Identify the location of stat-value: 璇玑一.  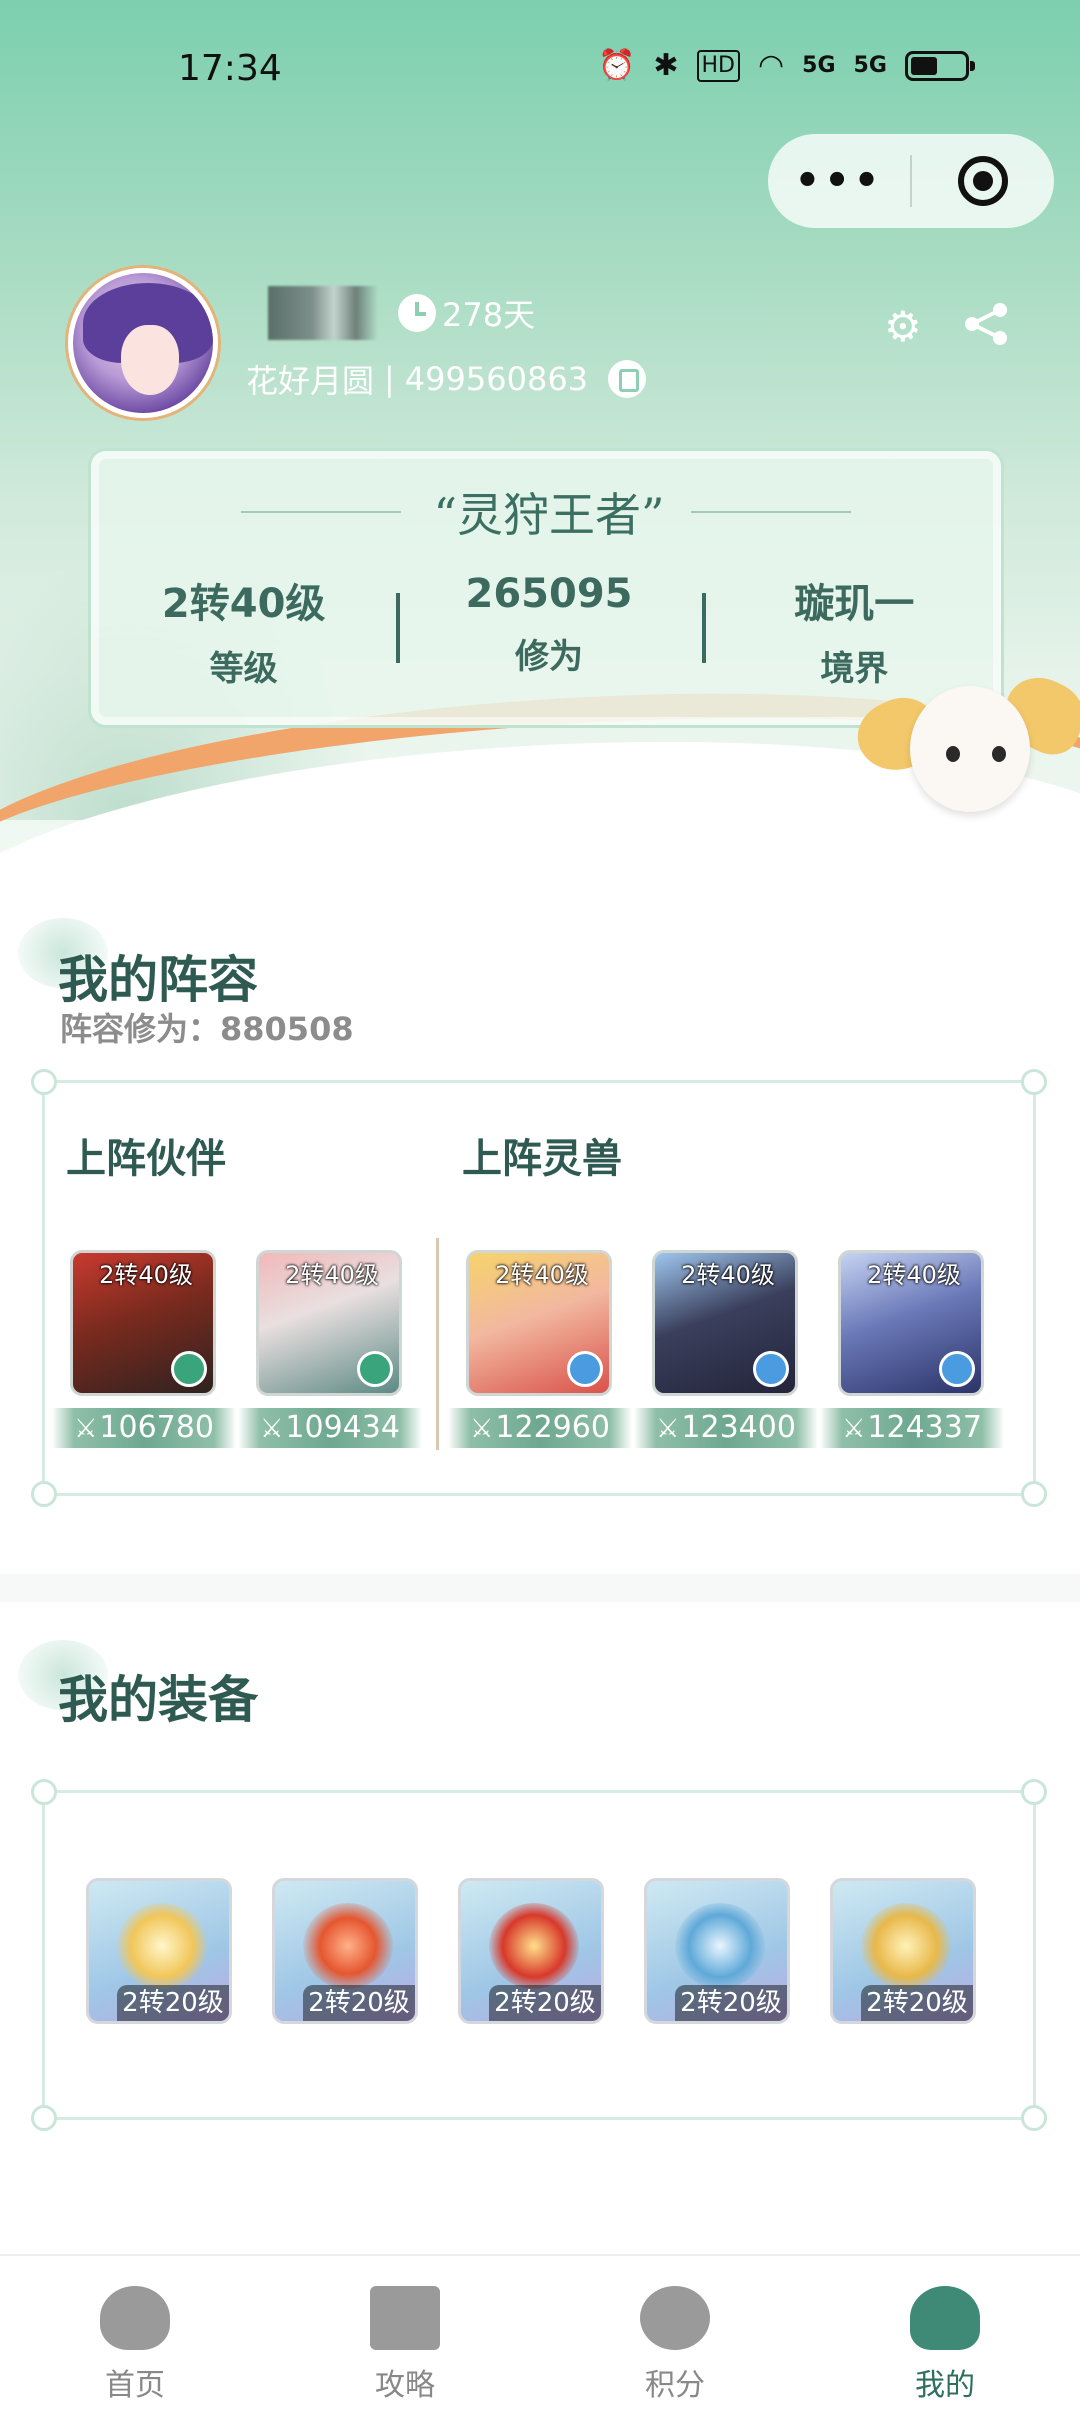
(854, 604).